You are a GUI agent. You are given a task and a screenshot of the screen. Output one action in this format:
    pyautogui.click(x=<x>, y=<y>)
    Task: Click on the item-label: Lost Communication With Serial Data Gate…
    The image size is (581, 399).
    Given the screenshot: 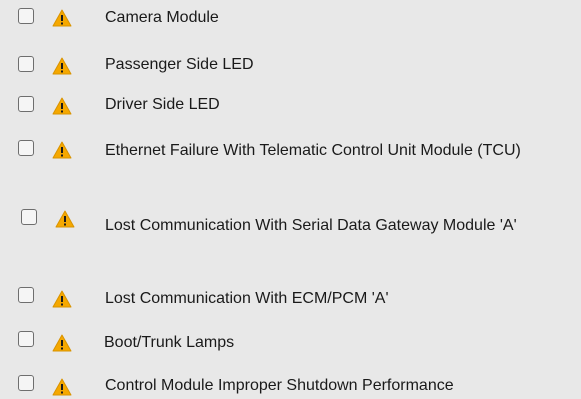 What is the action you would take?
    pyautogui.click(x=311, y=225)
    